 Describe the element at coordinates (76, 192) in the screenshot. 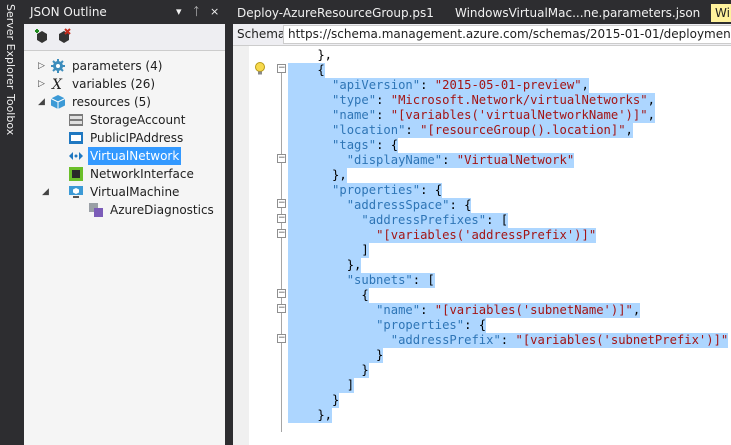

I see `virtual-machine-icon` at that location.